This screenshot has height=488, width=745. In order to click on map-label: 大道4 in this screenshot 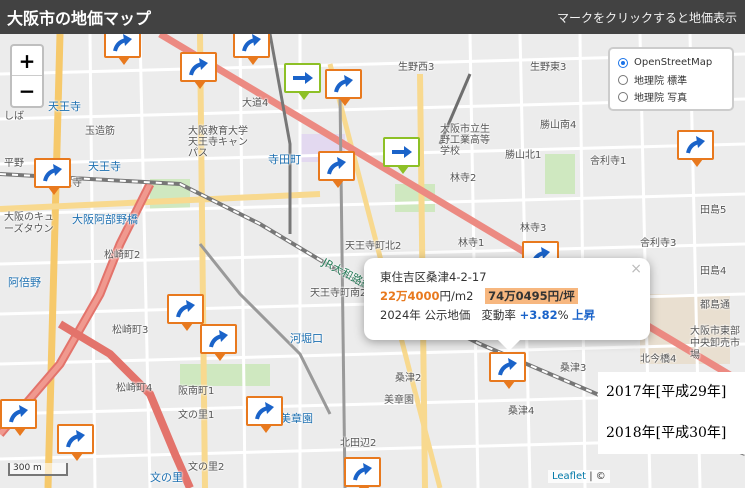, I will do `click(255, 103)`.